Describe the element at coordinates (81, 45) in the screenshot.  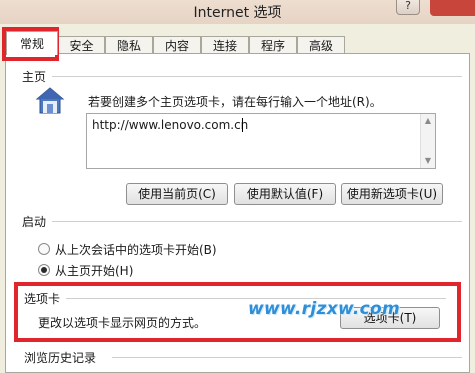
I see `tab-security: 安全` at that location.